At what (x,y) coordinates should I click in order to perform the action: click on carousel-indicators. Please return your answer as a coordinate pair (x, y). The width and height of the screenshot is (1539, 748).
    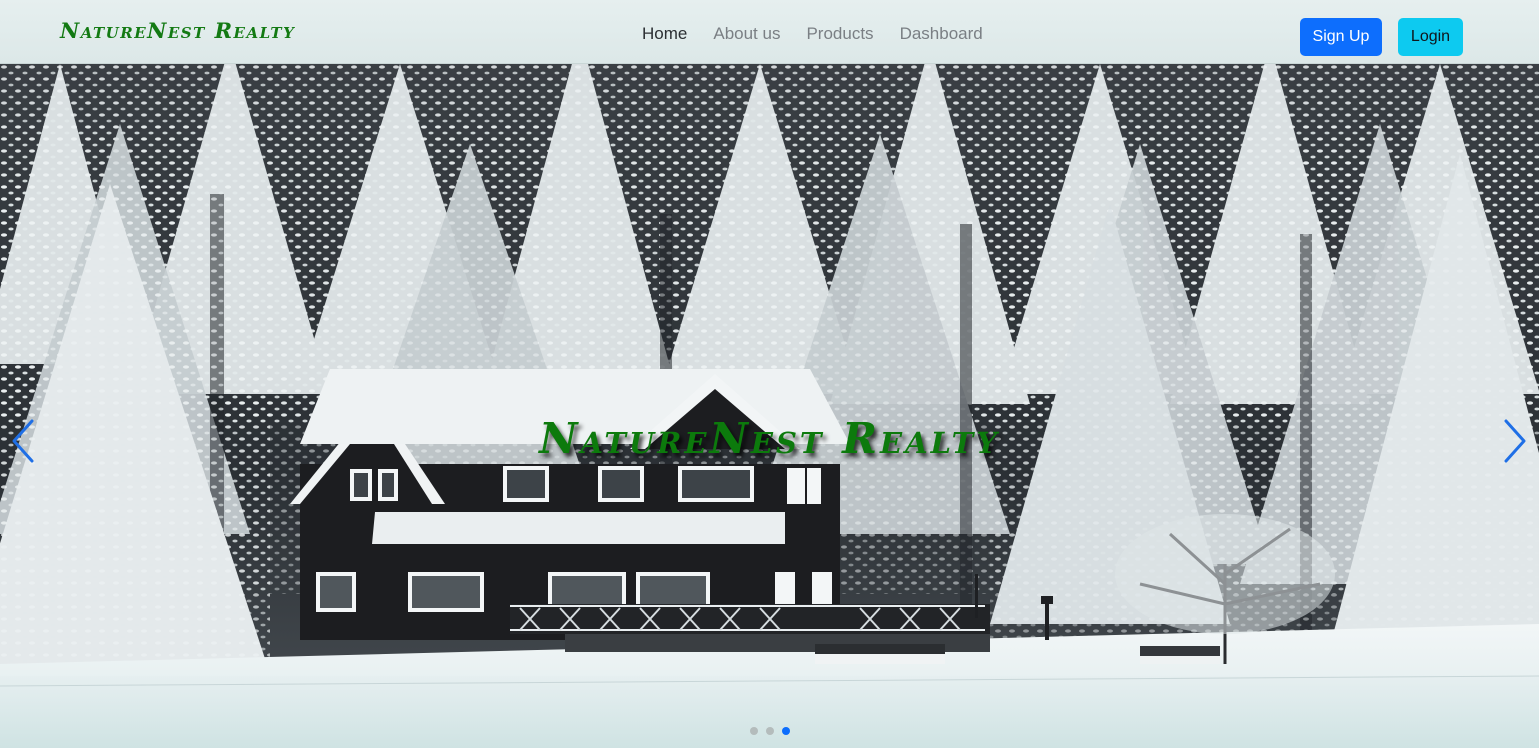
    Looking at the image, I should click on (770, 731).